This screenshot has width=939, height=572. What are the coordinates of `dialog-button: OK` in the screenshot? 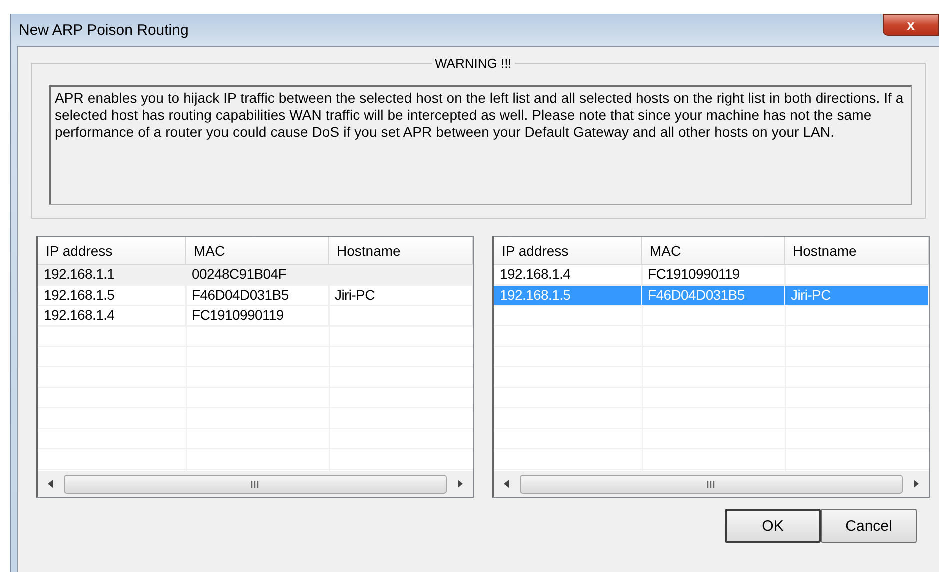 It's located at (773, 526).